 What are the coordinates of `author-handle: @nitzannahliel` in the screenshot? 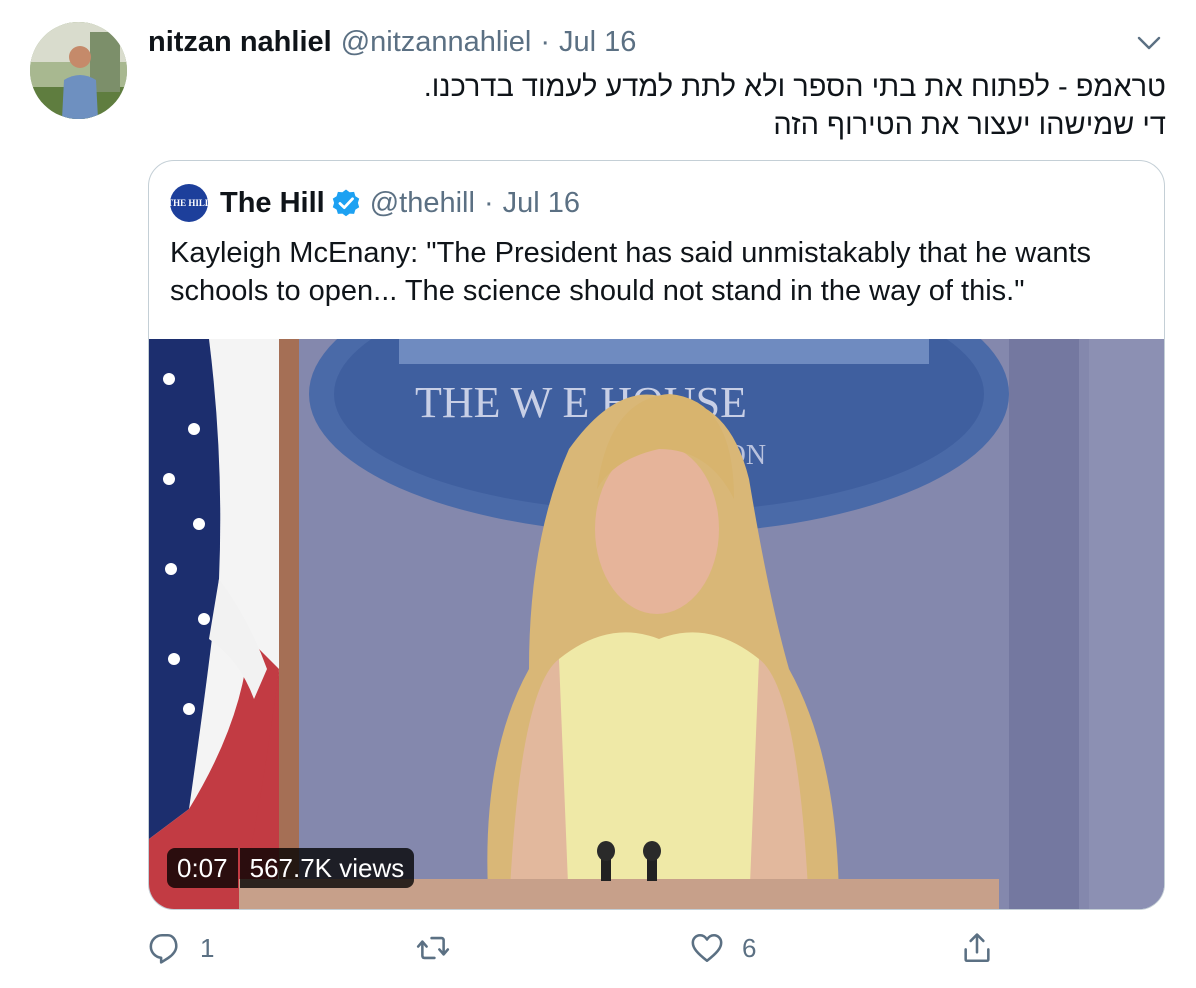 It's located at (436, 42).